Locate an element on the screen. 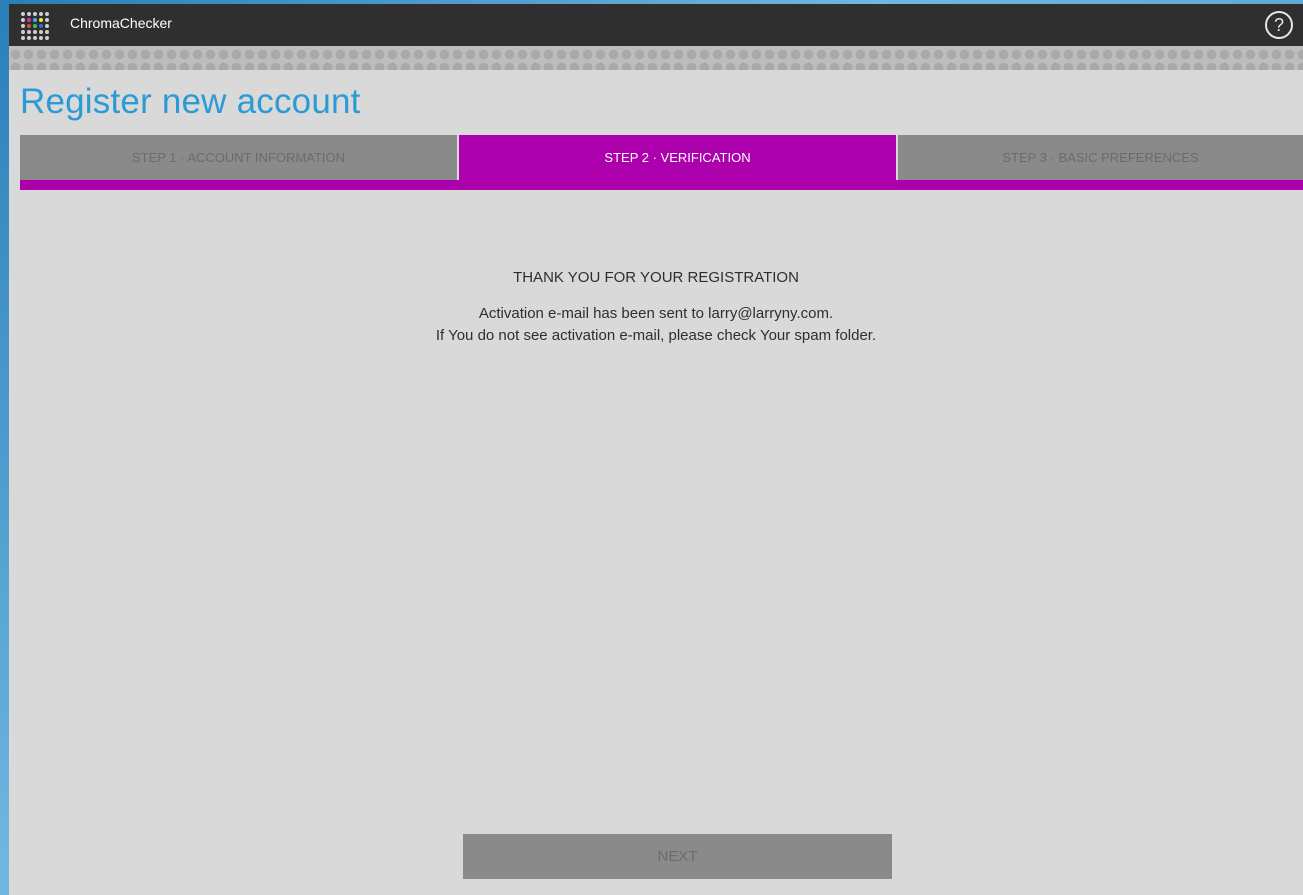 The image size is (1303, 895). step-progress-bar is located at coordinates (661, 185).